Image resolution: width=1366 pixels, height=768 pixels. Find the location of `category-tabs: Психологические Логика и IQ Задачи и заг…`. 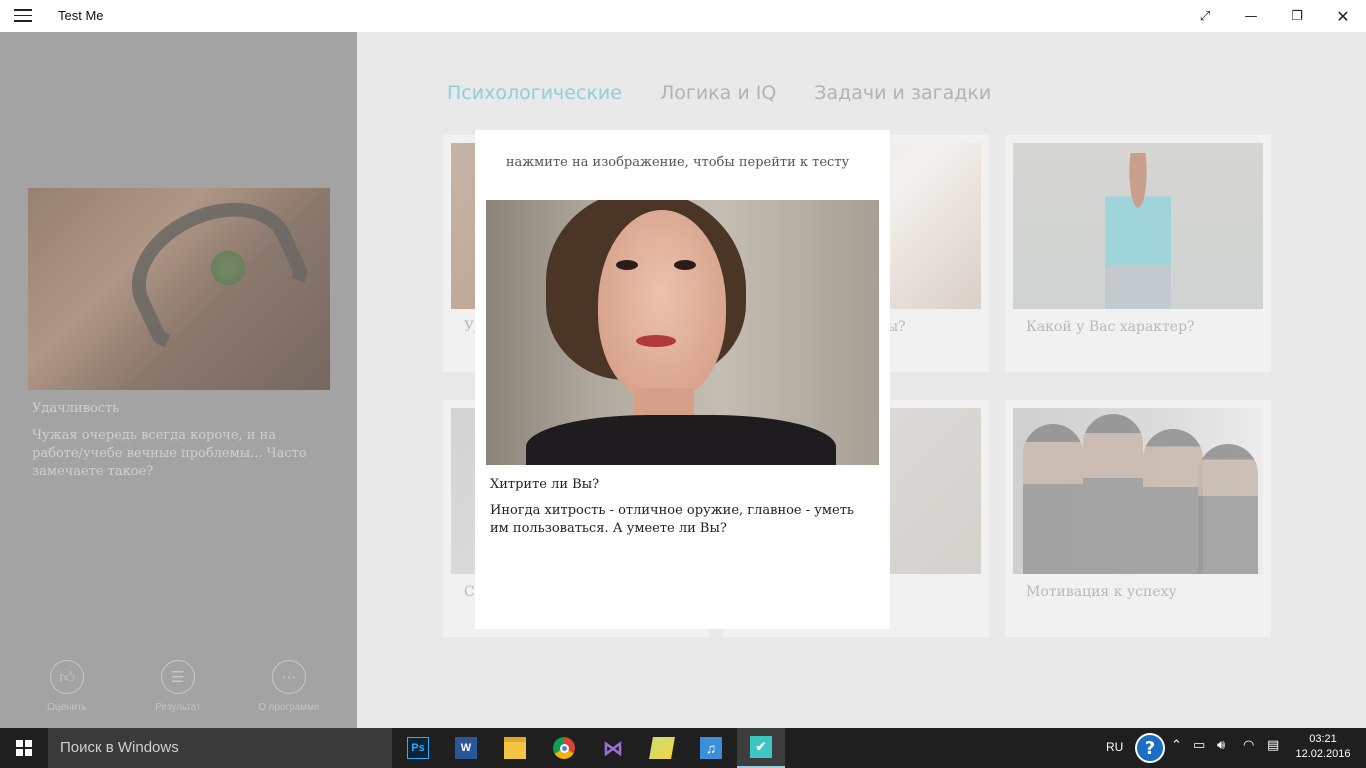

category-tabs: Психологические Логика и IQ Задачи и заг… is located at coordinates (719, 93).